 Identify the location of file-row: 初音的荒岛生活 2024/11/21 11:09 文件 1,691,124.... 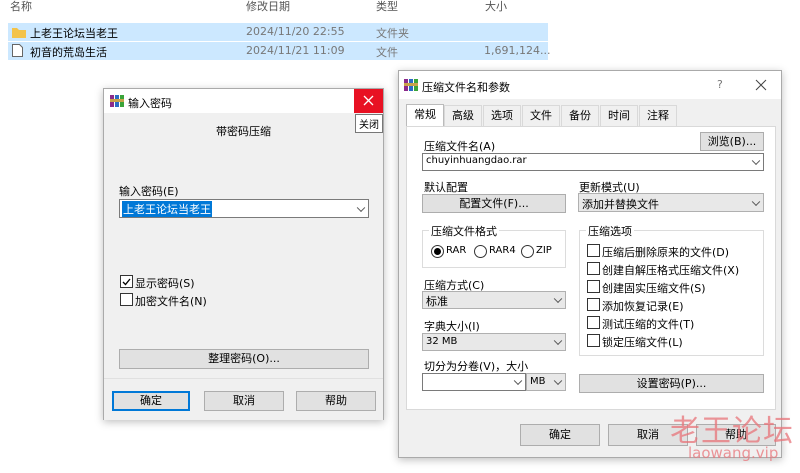
(279, 51).